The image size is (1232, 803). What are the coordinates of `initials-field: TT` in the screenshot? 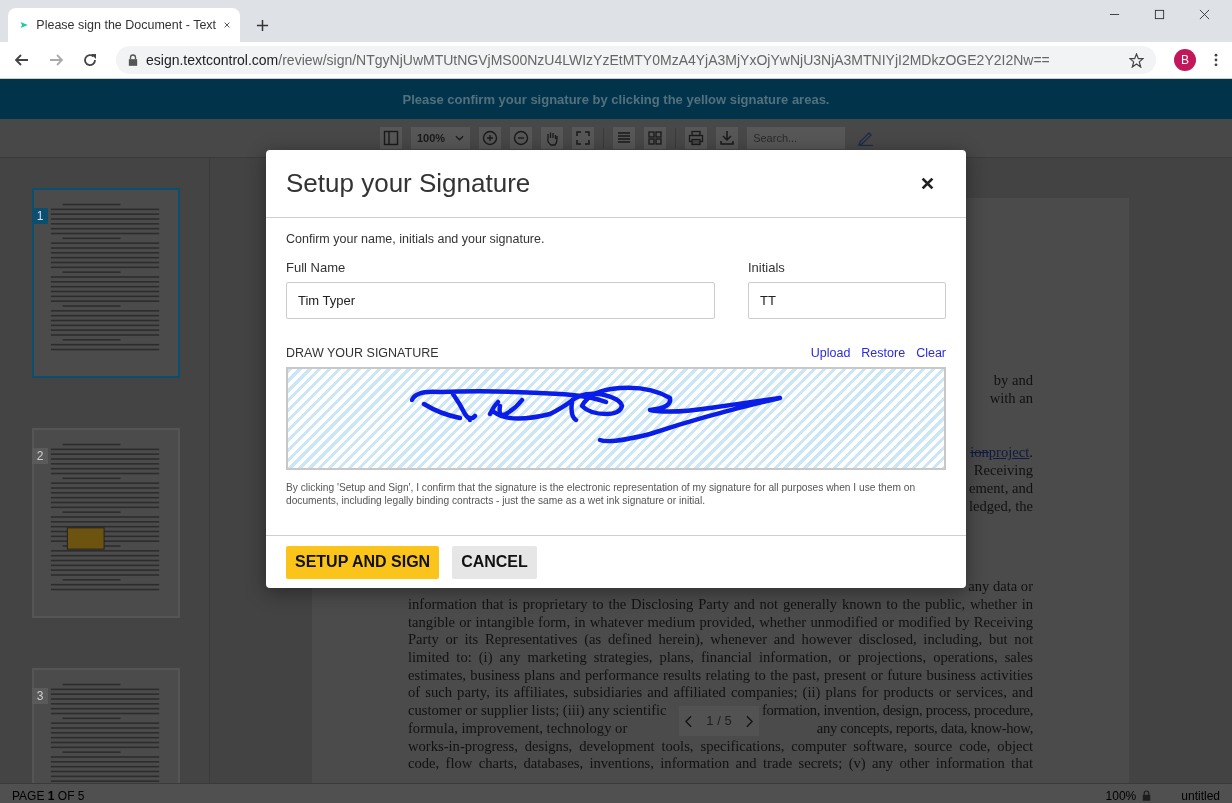 It's located at (847, 300).